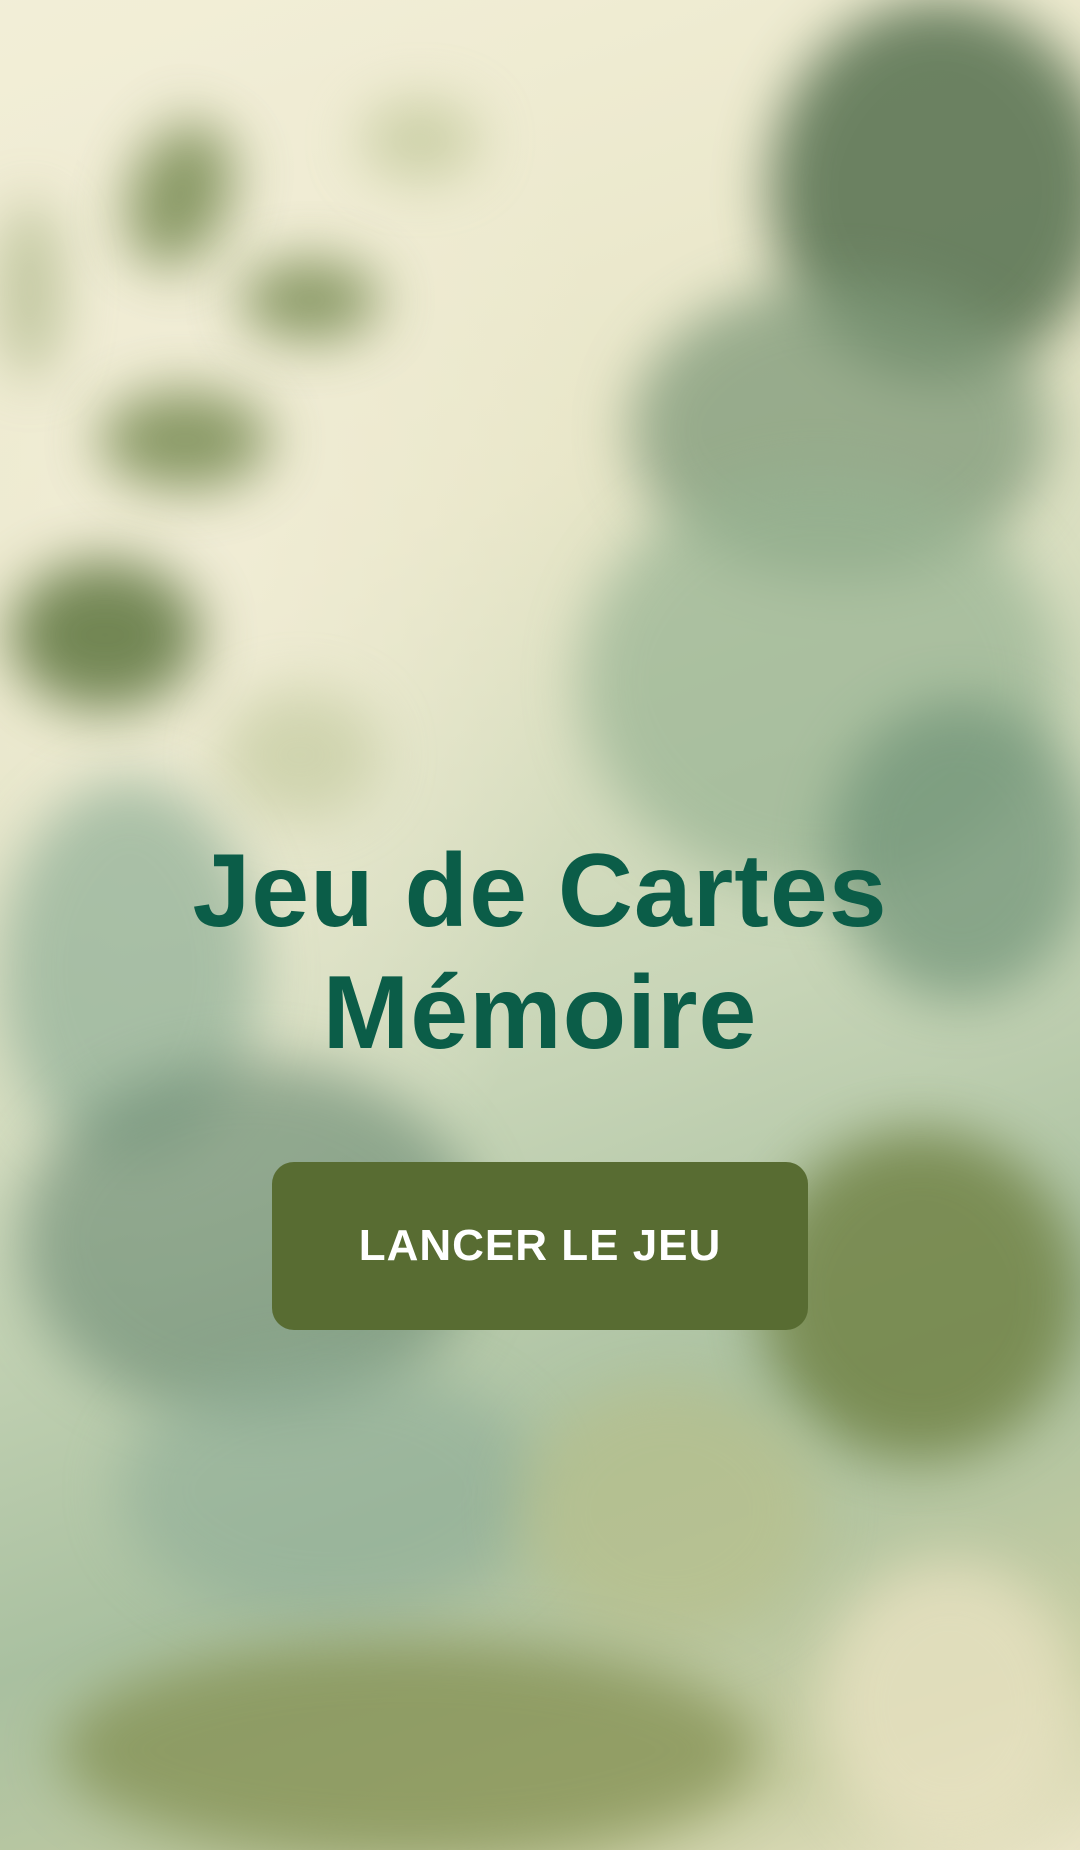  I want to click on title-line-2: Mémoire, so click(540, 1013).